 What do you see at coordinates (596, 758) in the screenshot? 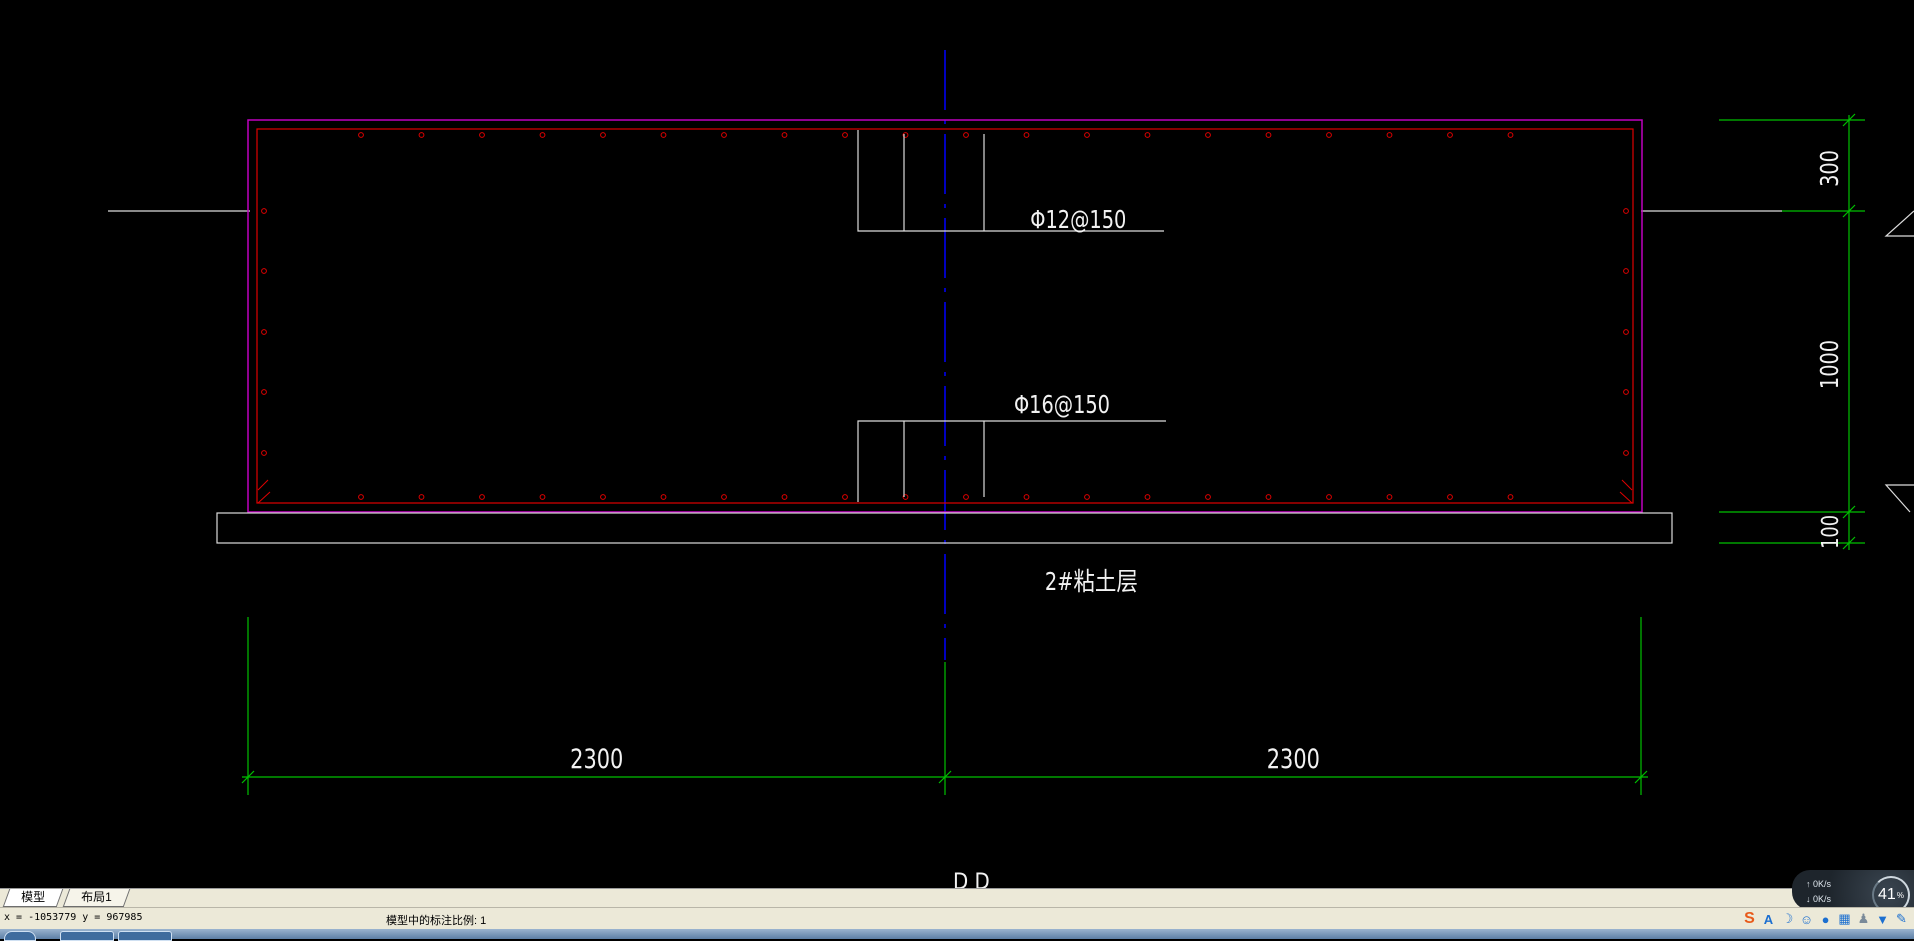
I see `dim-left-label: 2300` at bounding box center [596, 758].